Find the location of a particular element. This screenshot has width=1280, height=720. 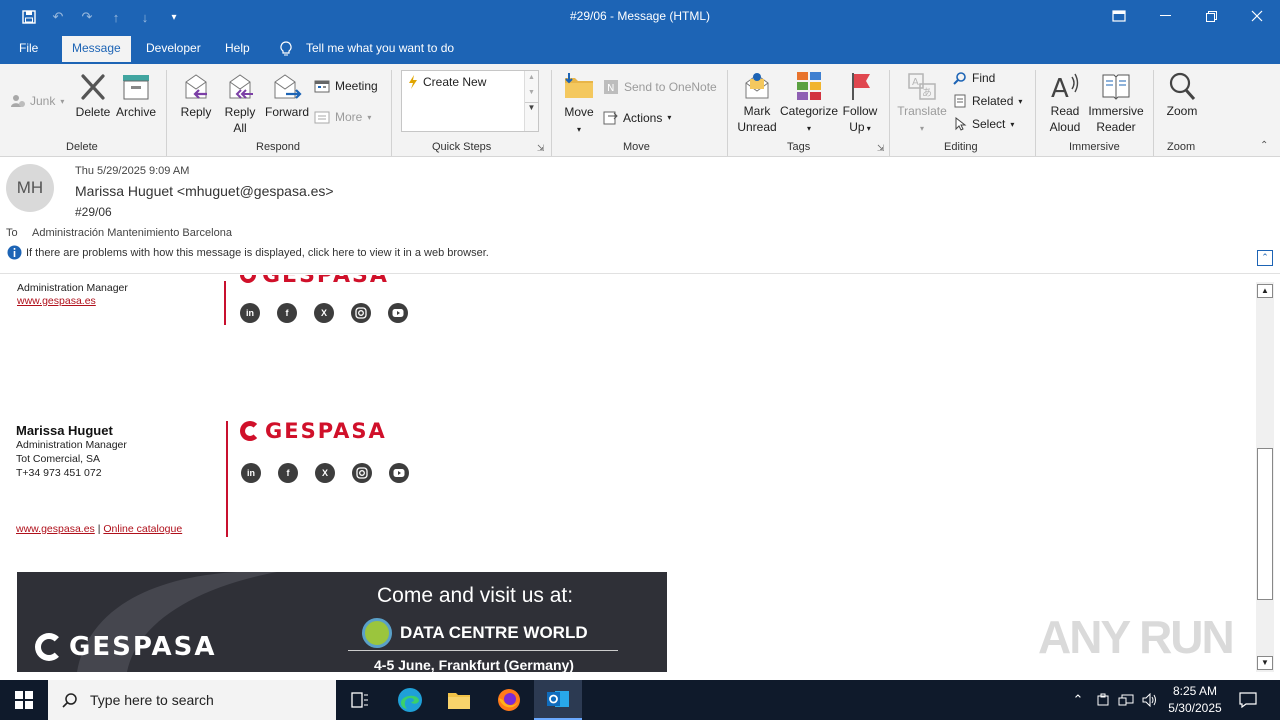

file-explorer-icon is located at coordinates (459, 700).